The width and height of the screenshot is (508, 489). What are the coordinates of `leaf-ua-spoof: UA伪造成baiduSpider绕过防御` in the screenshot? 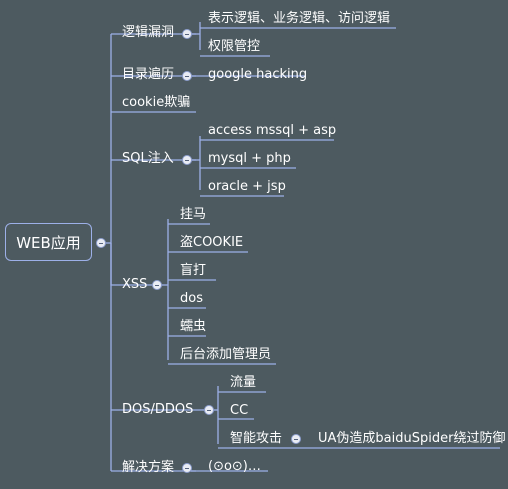 It's located at (411, 439).